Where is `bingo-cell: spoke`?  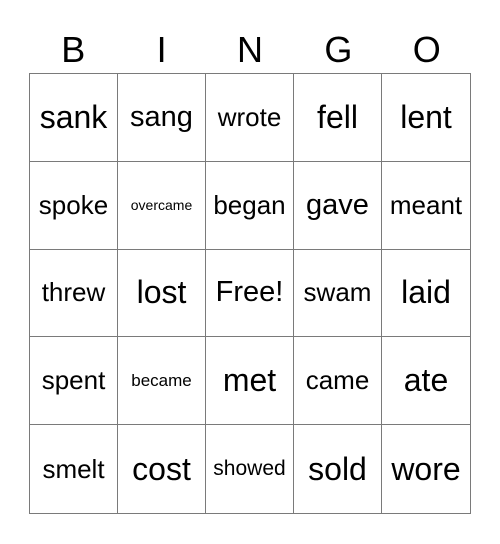 bingo-cell: spoke is located at coordinates (74, 205).